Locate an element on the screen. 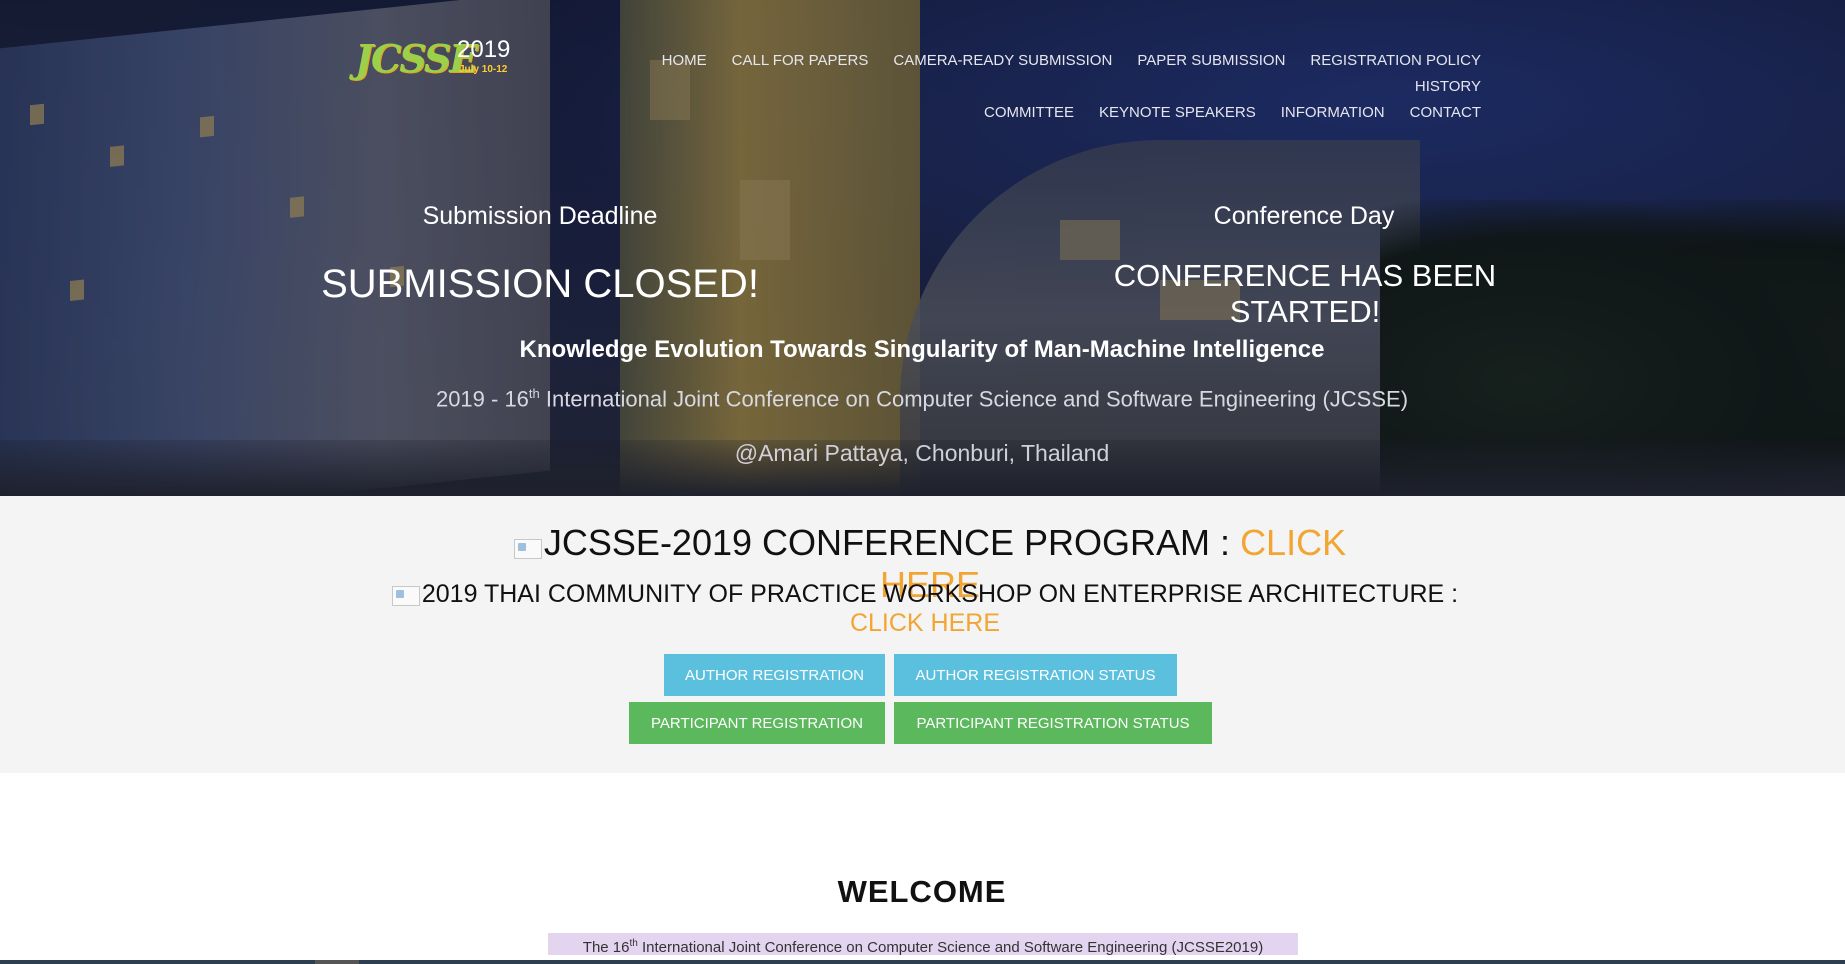  site-logo: JCSSE 2019 July 10-12 is located at coordinates (435, 58).